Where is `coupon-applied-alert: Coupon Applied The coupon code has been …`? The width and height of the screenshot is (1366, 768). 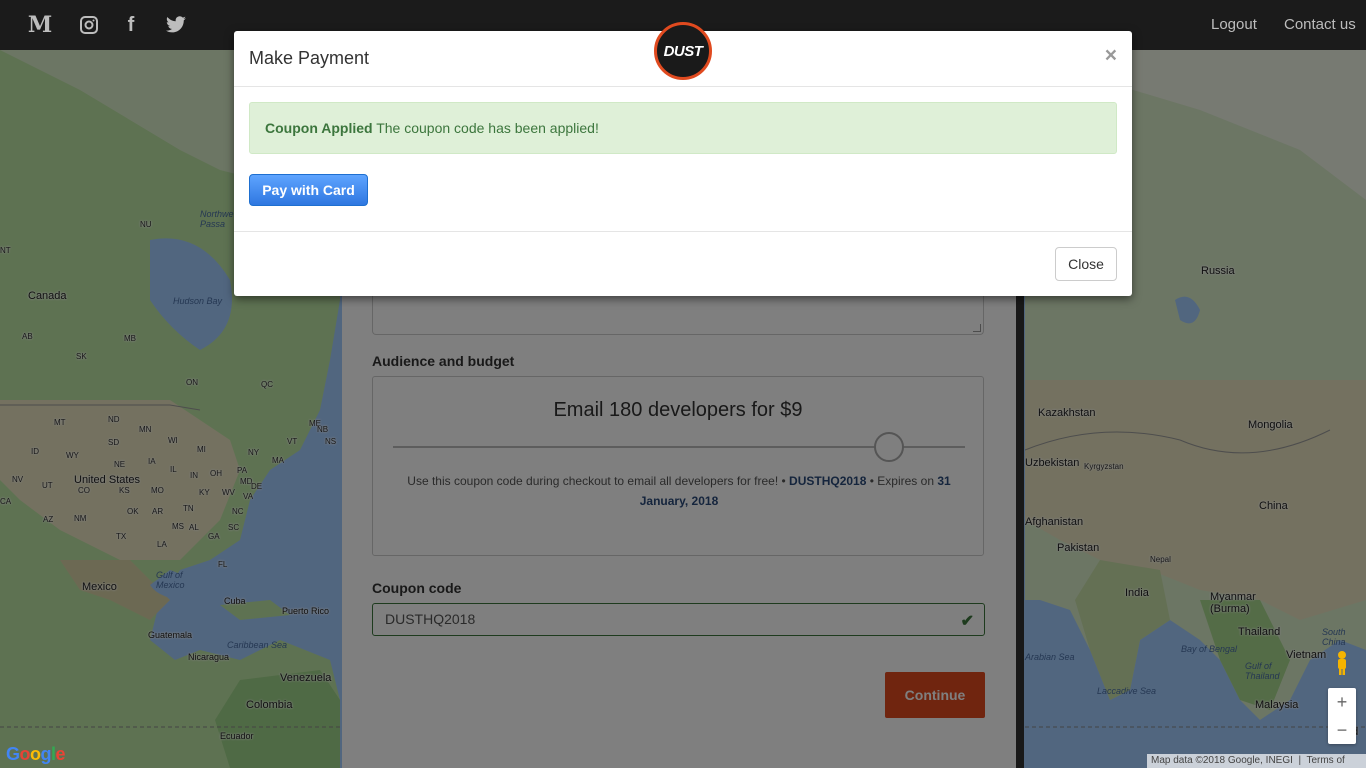
coupon-applied-alert: Coupon Applied The coupon code has been … is located at coordinates (683, 128).